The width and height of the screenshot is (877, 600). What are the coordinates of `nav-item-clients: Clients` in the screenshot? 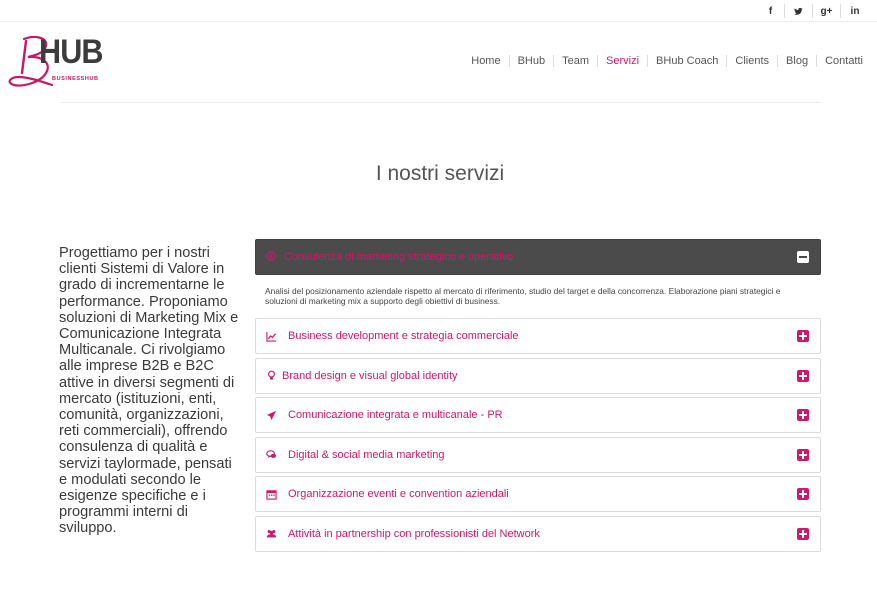 It's located at (753, 61).